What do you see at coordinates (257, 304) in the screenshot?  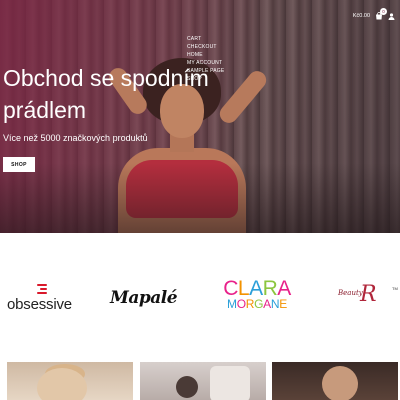 I see `morgane-wordmark: MORGANE` at bounding box center [257, 304].